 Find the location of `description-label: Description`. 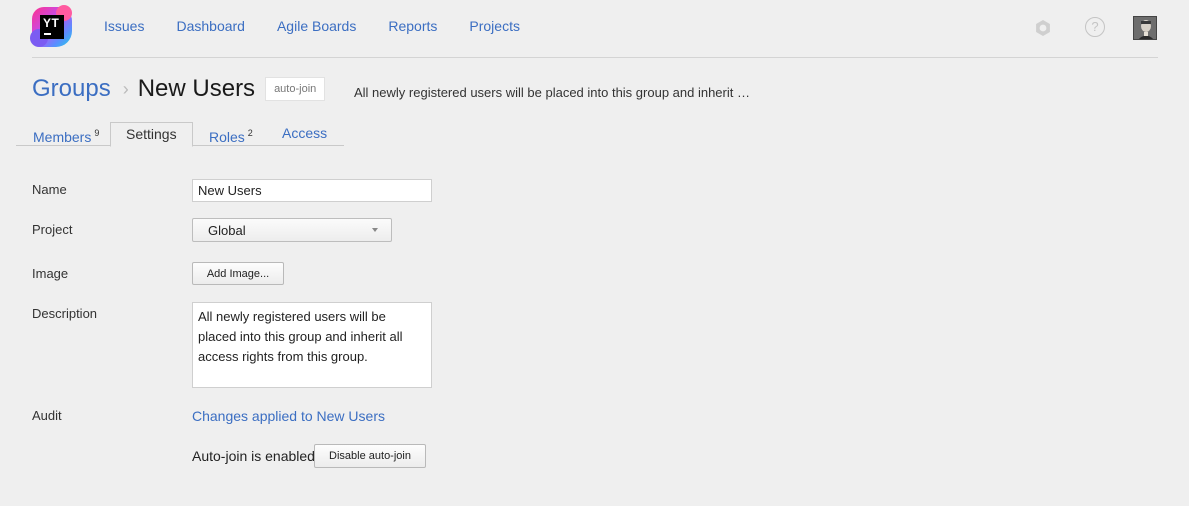

description-label: Description is located at coordinates (65, 313).